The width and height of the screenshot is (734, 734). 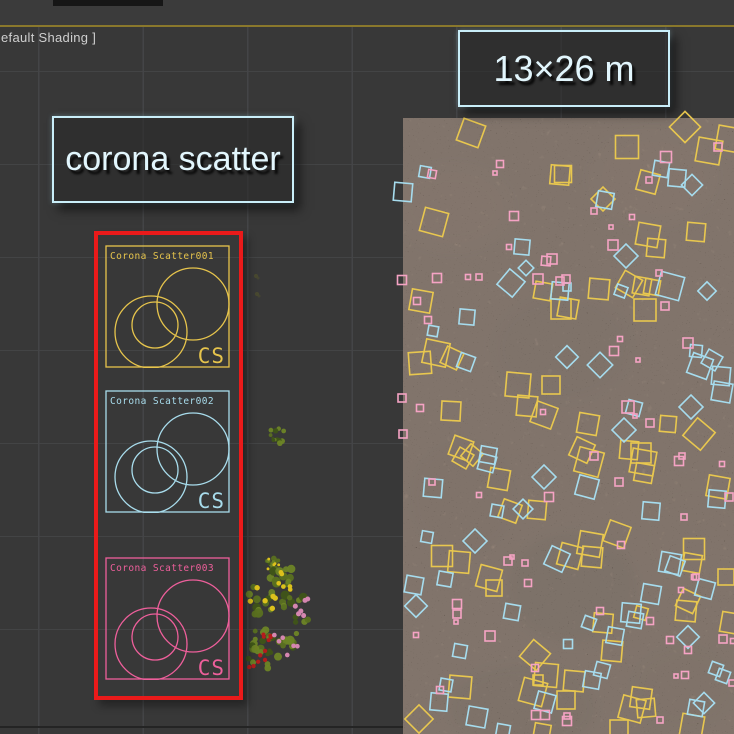 I want to click on corona-scatter-callout: corona scatter, so click(x=173, y=159).